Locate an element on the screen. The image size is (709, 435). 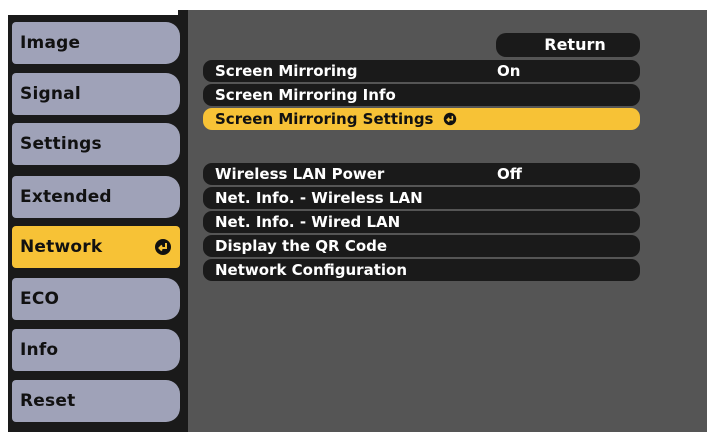
tab-extended: Extended is located at coordinates (96, 197).